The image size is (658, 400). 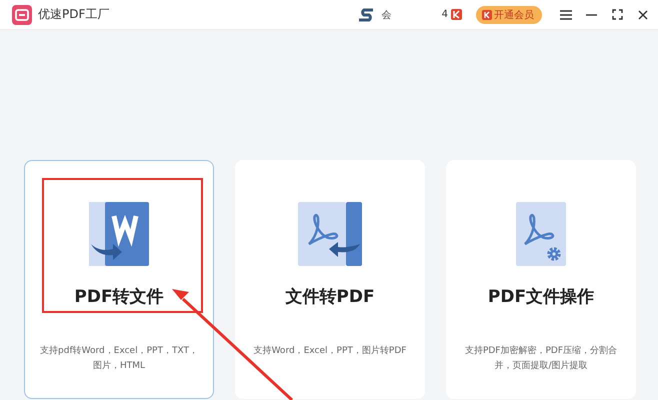 What do you see at coordinates (330, 351) in the screenshot?
I see `card-description: 支持Word，Excel，PPT，图片转PDF` at bounding box center [330, 351].